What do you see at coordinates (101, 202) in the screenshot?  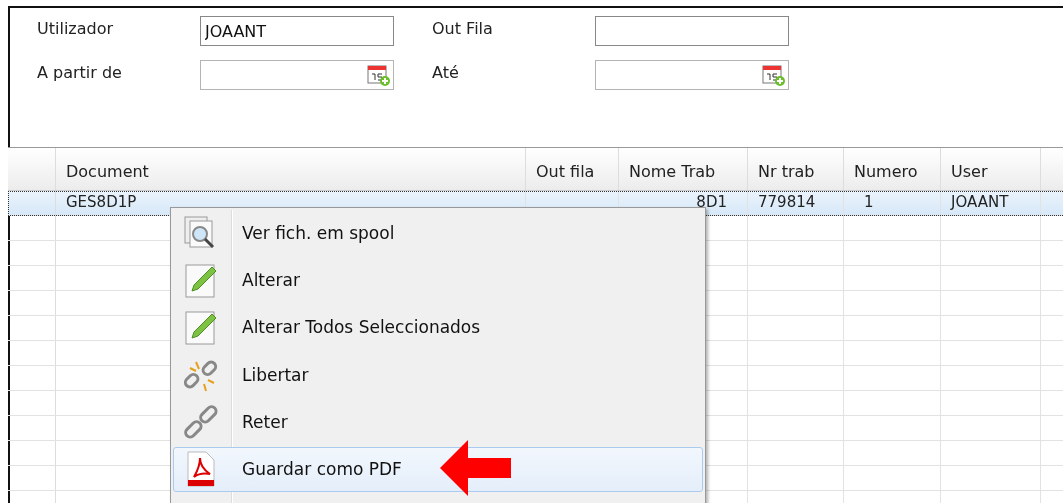 I see `table-cell: GES8D1P` at bounding box center [101, 202].